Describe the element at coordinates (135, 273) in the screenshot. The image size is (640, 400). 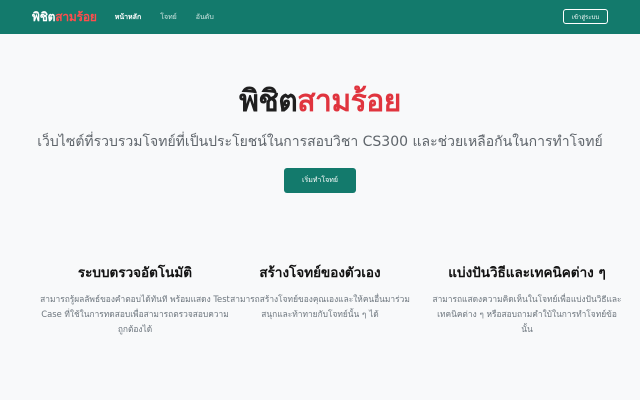
I see `feature-title: ระบบตรวจอัตโนมัติ` at that location.